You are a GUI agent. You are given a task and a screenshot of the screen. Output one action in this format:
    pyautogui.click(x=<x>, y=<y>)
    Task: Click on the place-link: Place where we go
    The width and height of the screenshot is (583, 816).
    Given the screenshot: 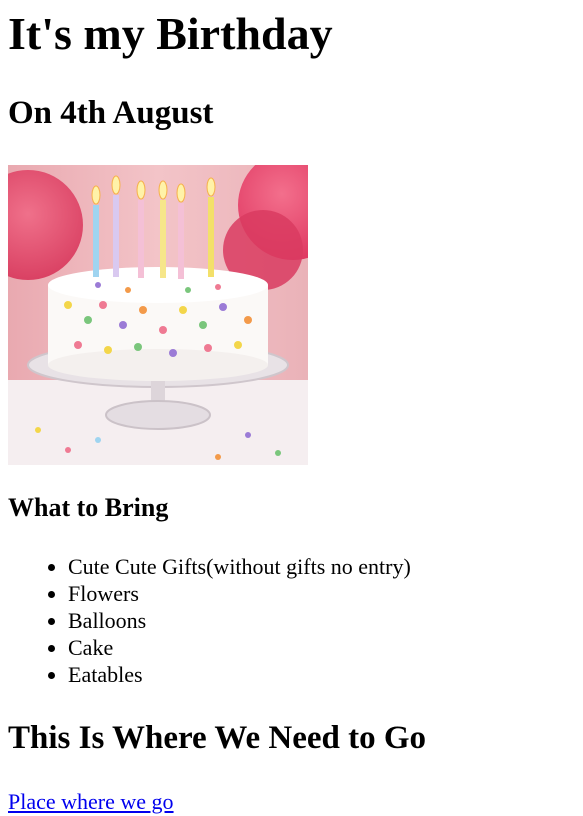 What is the action you would take?
    pyautogui.click(x=91, y=802)
    